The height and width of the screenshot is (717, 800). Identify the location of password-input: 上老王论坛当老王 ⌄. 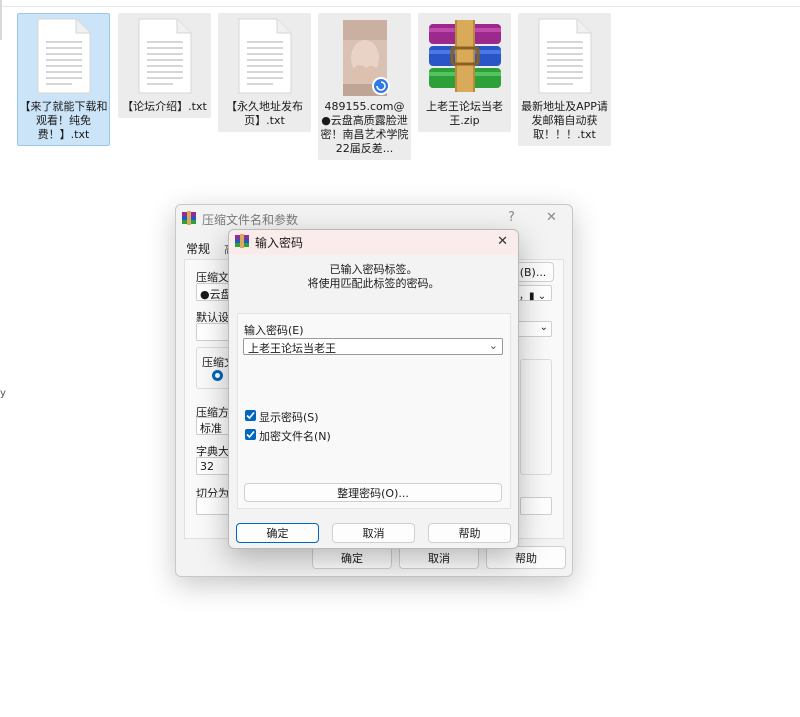
(373, 346).